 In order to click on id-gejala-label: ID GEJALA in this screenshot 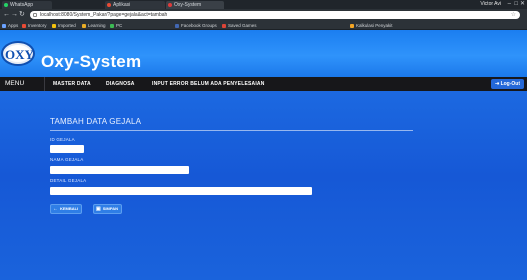, I will do `click(62, 139)`.